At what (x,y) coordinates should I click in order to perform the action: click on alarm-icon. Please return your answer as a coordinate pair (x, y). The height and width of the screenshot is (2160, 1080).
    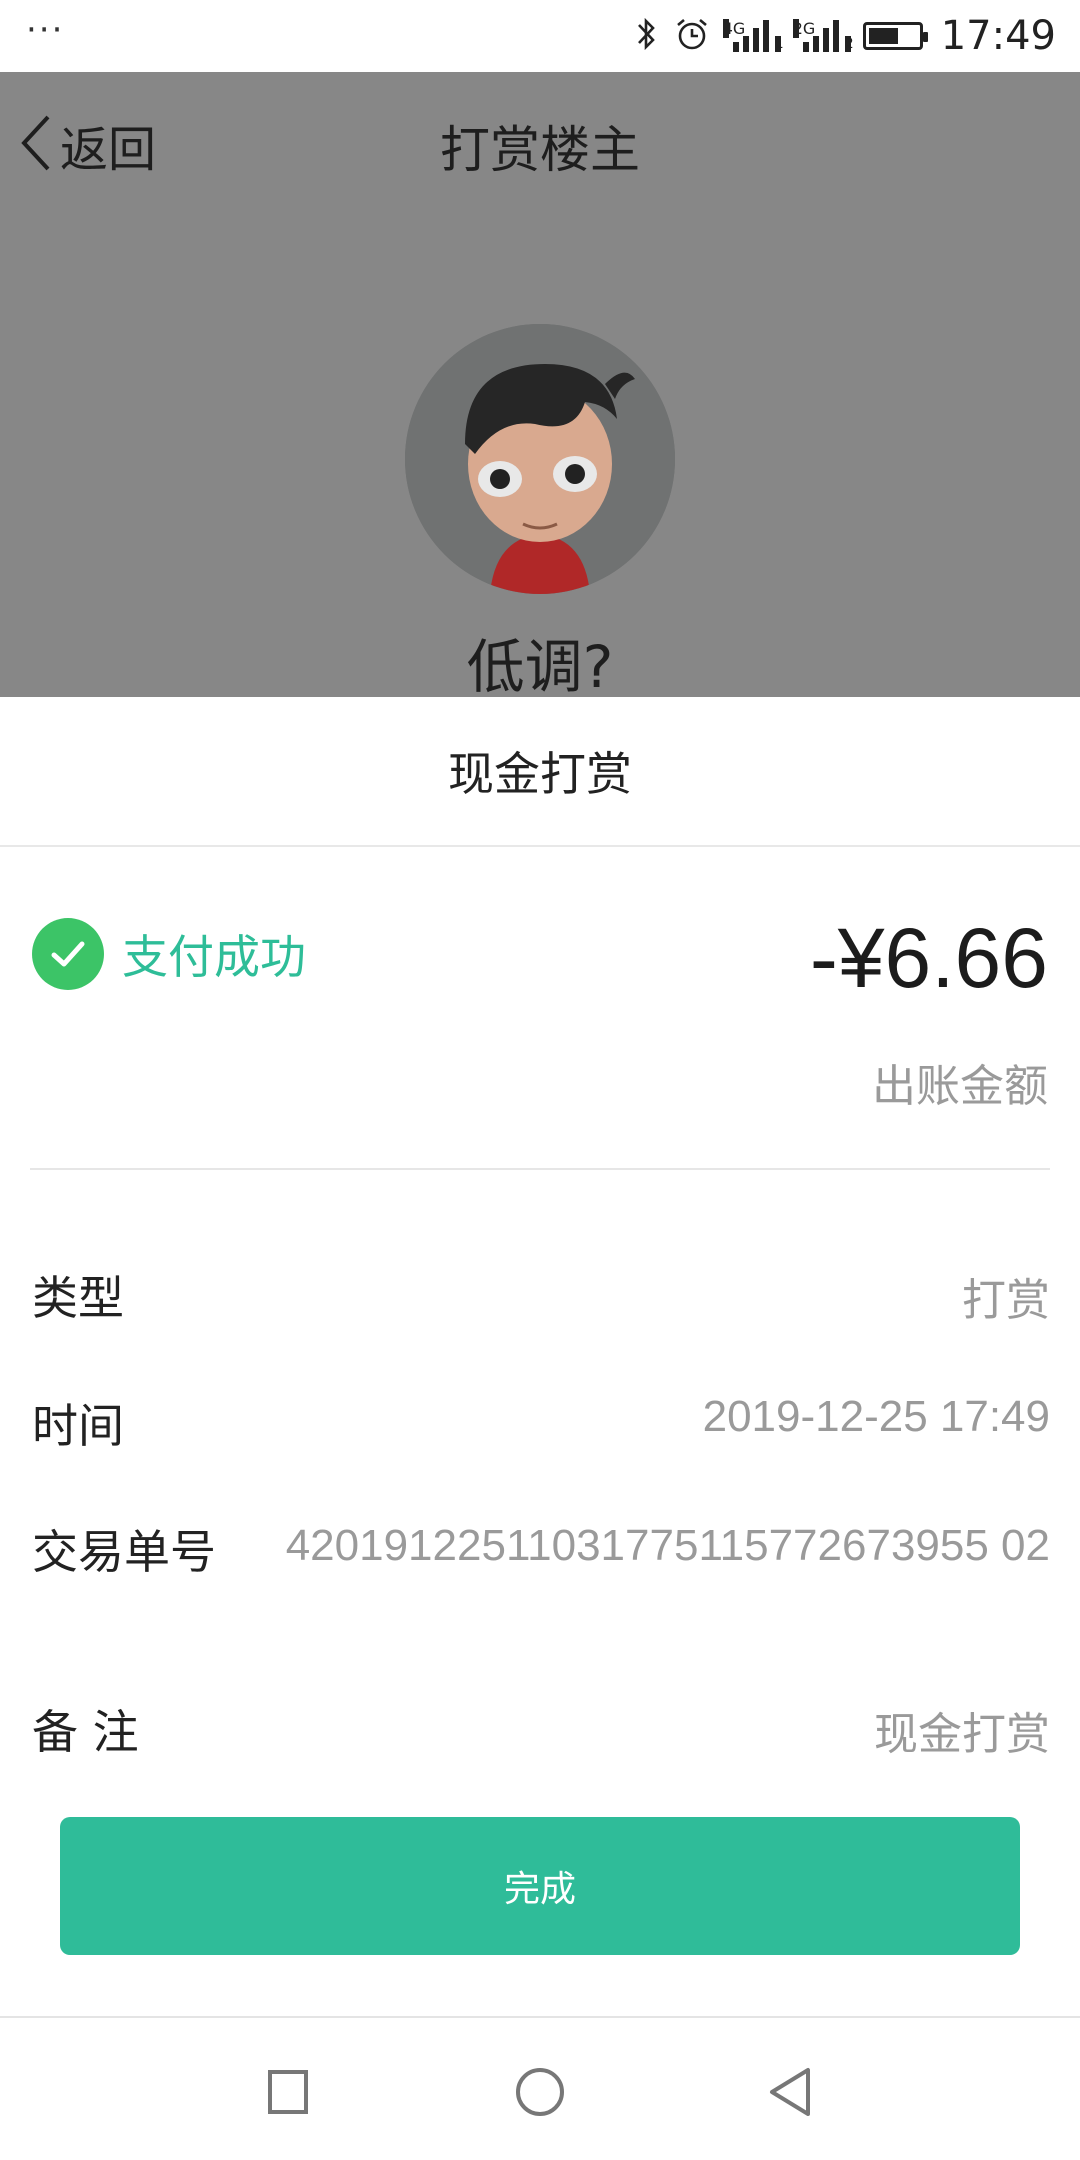
    Looking at the image, I should click on (692, 36).